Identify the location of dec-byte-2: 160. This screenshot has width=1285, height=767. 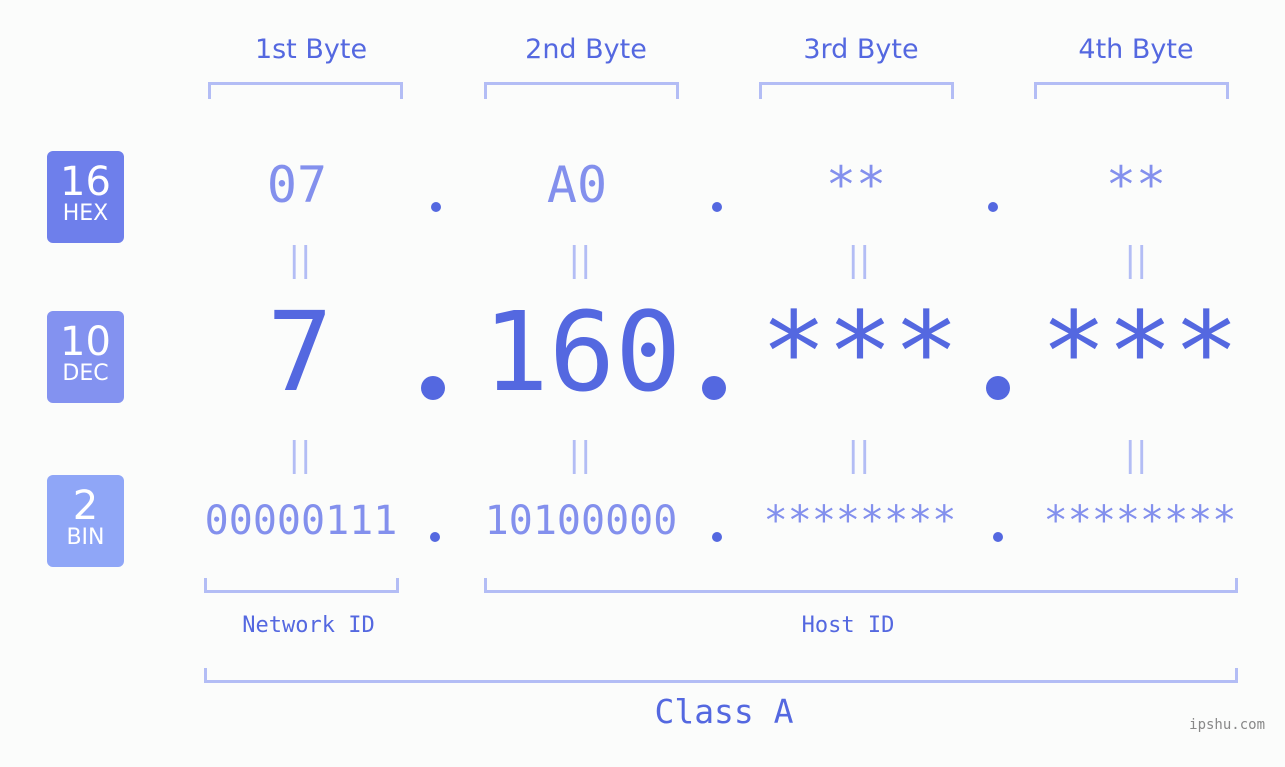
(582, 352).